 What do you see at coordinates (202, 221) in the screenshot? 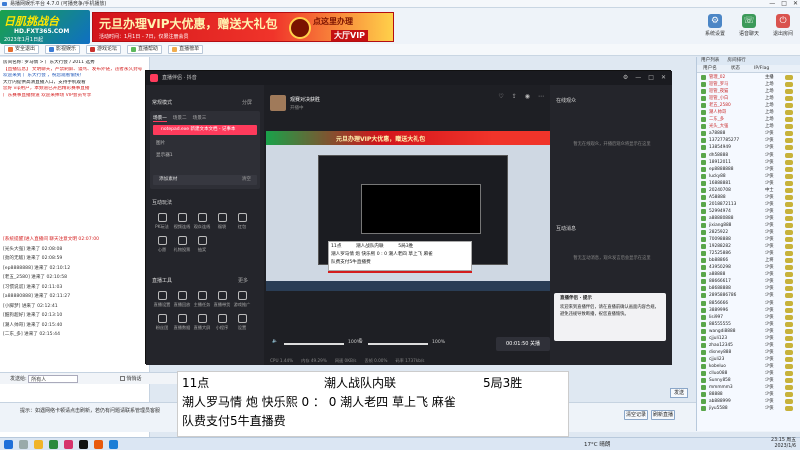
I see `interact-item: 观众连线` at bounding box center [202, 221].